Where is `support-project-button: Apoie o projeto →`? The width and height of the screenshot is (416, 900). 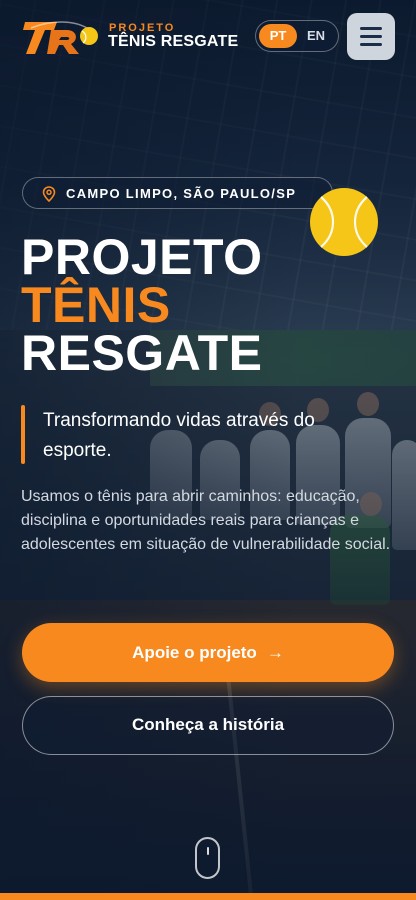 support-project-button: Apoie o projeto → is located at coordinates (208, 652).